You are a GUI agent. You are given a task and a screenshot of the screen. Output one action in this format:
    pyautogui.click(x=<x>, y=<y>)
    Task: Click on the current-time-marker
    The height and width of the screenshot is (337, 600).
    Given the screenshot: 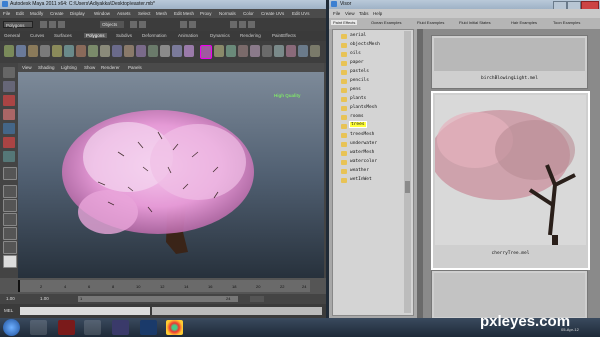 What is the action you would take?
    pyautogui.click(x=19, y=286)
    